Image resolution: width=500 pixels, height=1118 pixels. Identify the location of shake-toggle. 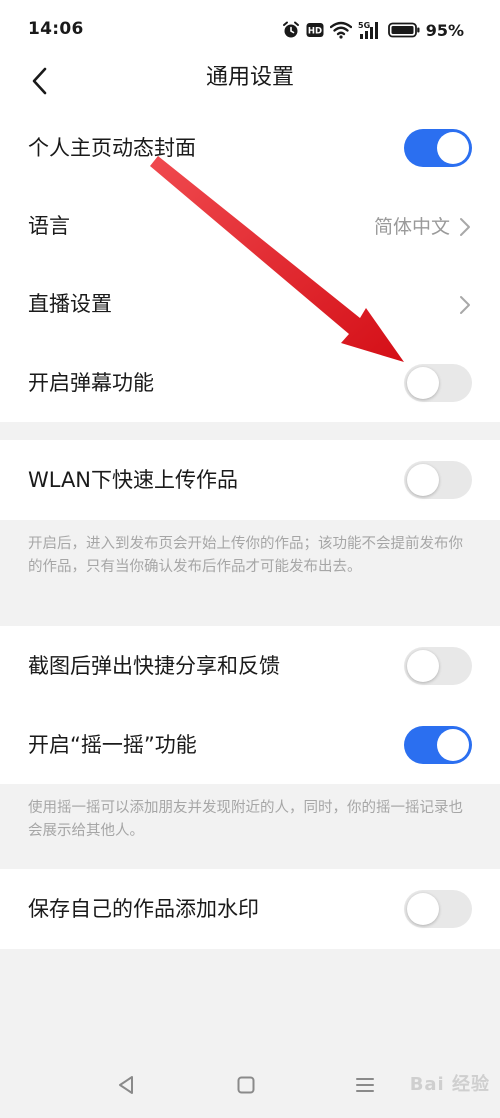
(438, 745).